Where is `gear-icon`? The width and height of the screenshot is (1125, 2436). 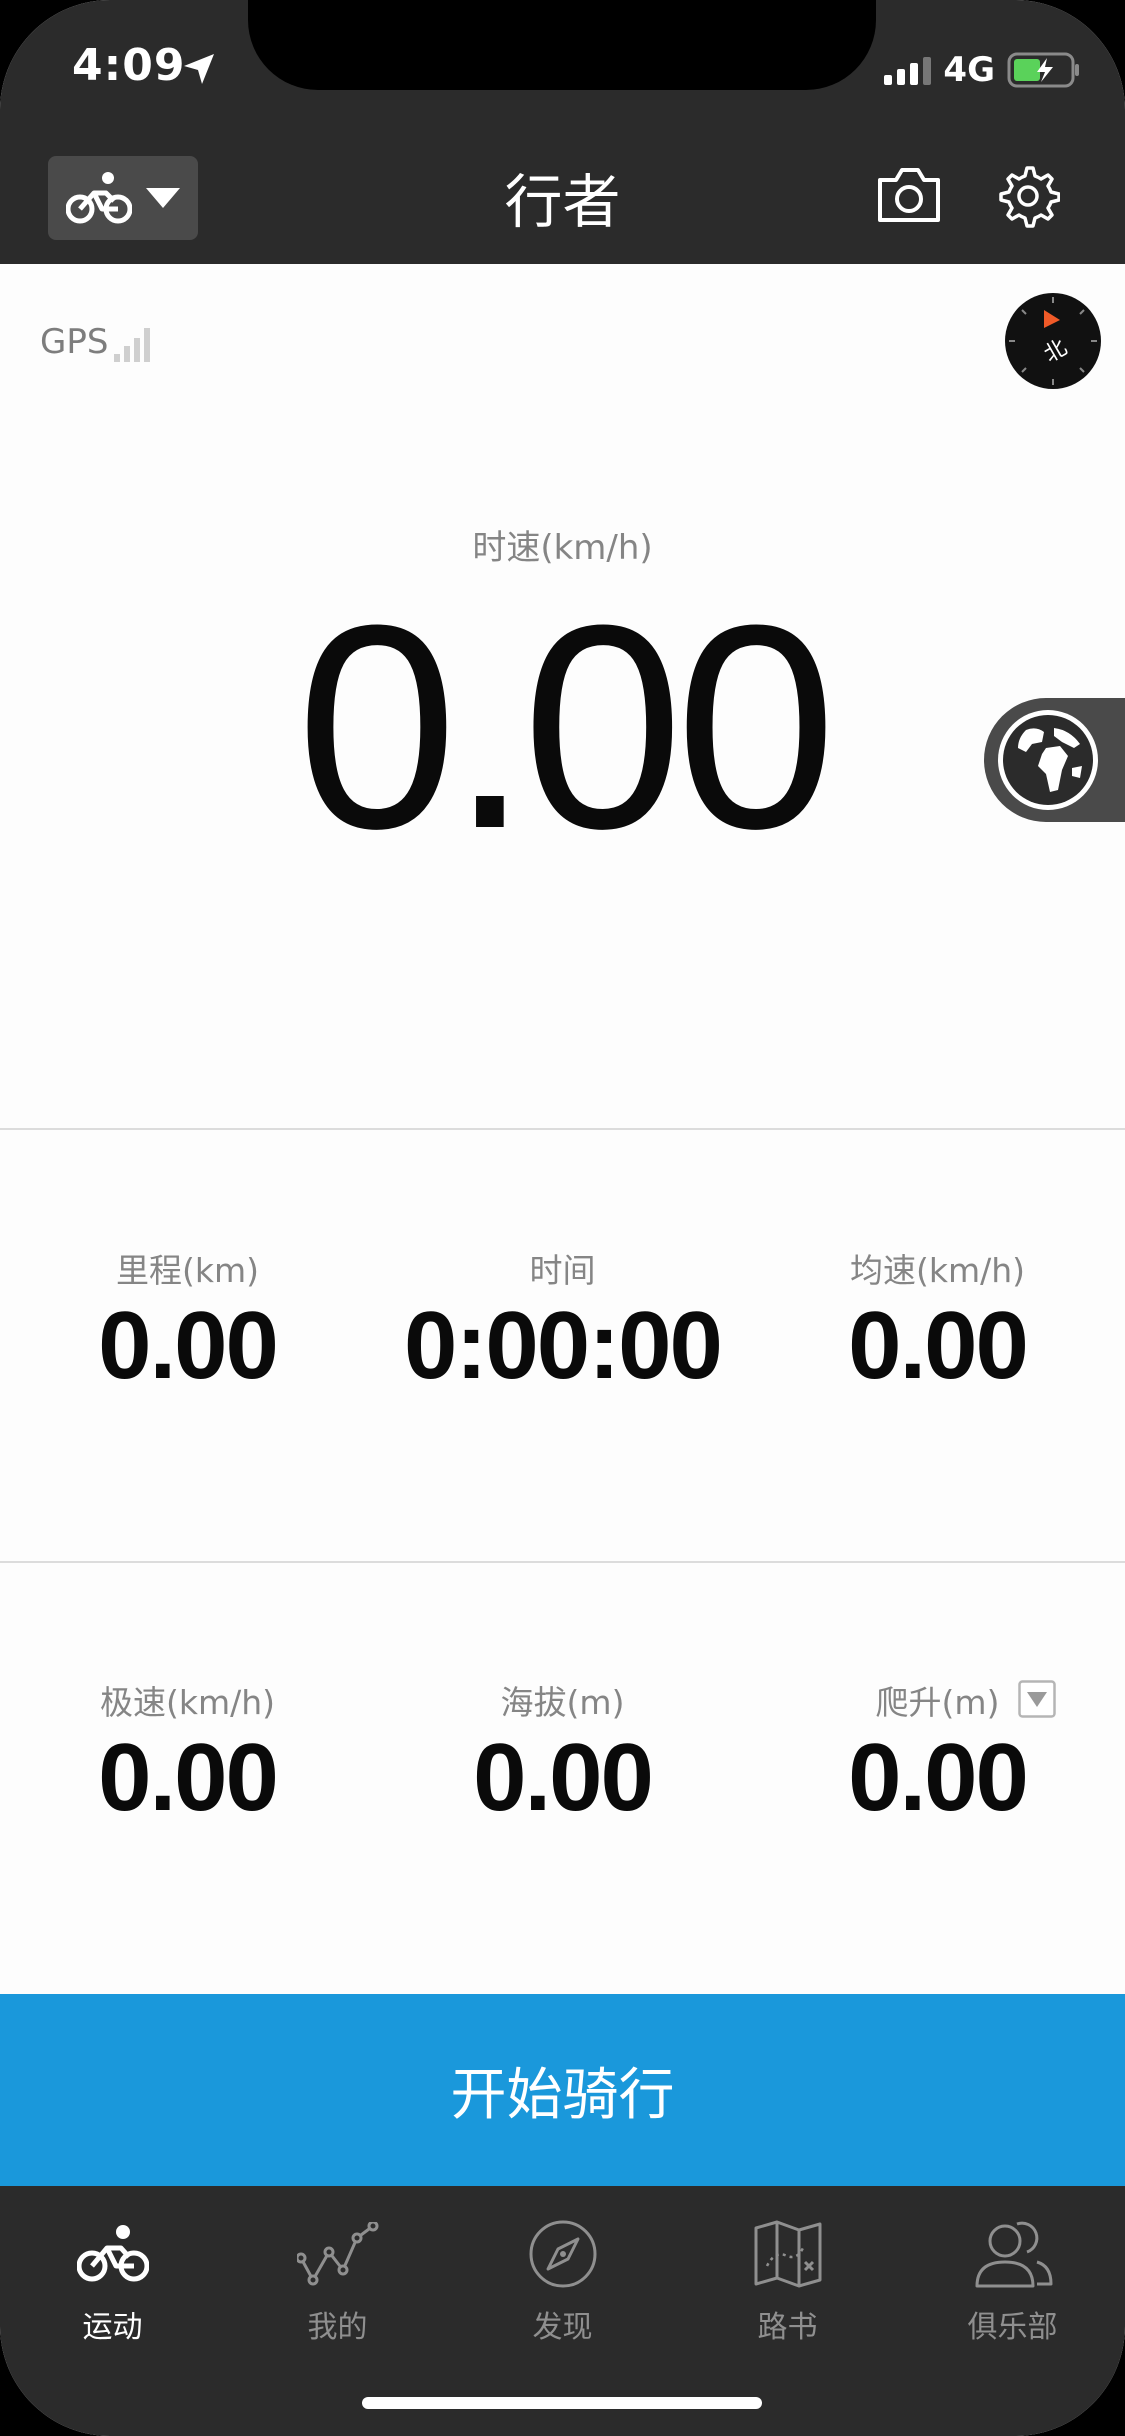 gear-icon is located at coordinates (1028, 196).